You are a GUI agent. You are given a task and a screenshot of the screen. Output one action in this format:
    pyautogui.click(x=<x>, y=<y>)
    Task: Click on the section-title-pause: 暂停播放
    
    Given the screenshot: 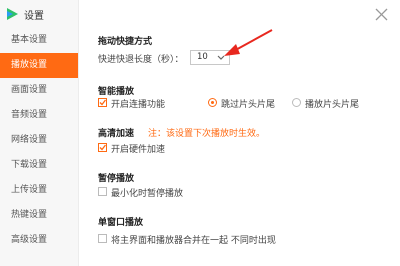 What is the action you would take?
    pyautogui.click(x=116, y=179)
    